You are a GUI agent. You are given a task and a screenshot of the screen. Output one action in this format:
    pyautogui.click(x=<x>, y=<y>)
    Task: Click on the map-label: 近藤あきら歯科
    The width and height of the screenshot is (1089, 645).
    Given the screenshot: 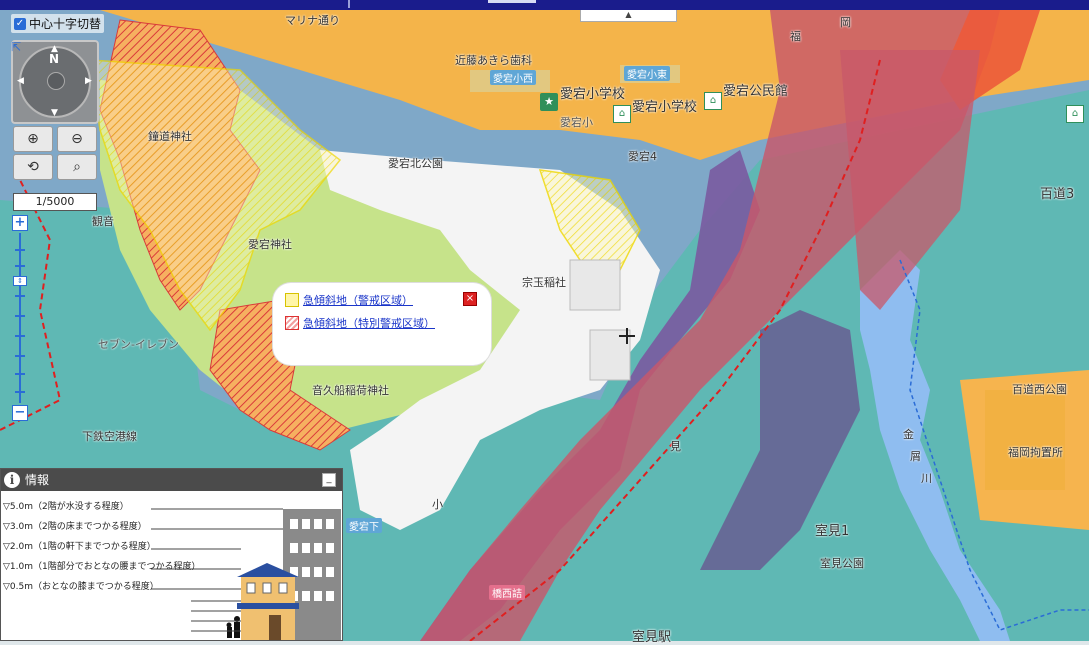 What is the action you would take?
    pyautogui.click(x=493, y=60)
    